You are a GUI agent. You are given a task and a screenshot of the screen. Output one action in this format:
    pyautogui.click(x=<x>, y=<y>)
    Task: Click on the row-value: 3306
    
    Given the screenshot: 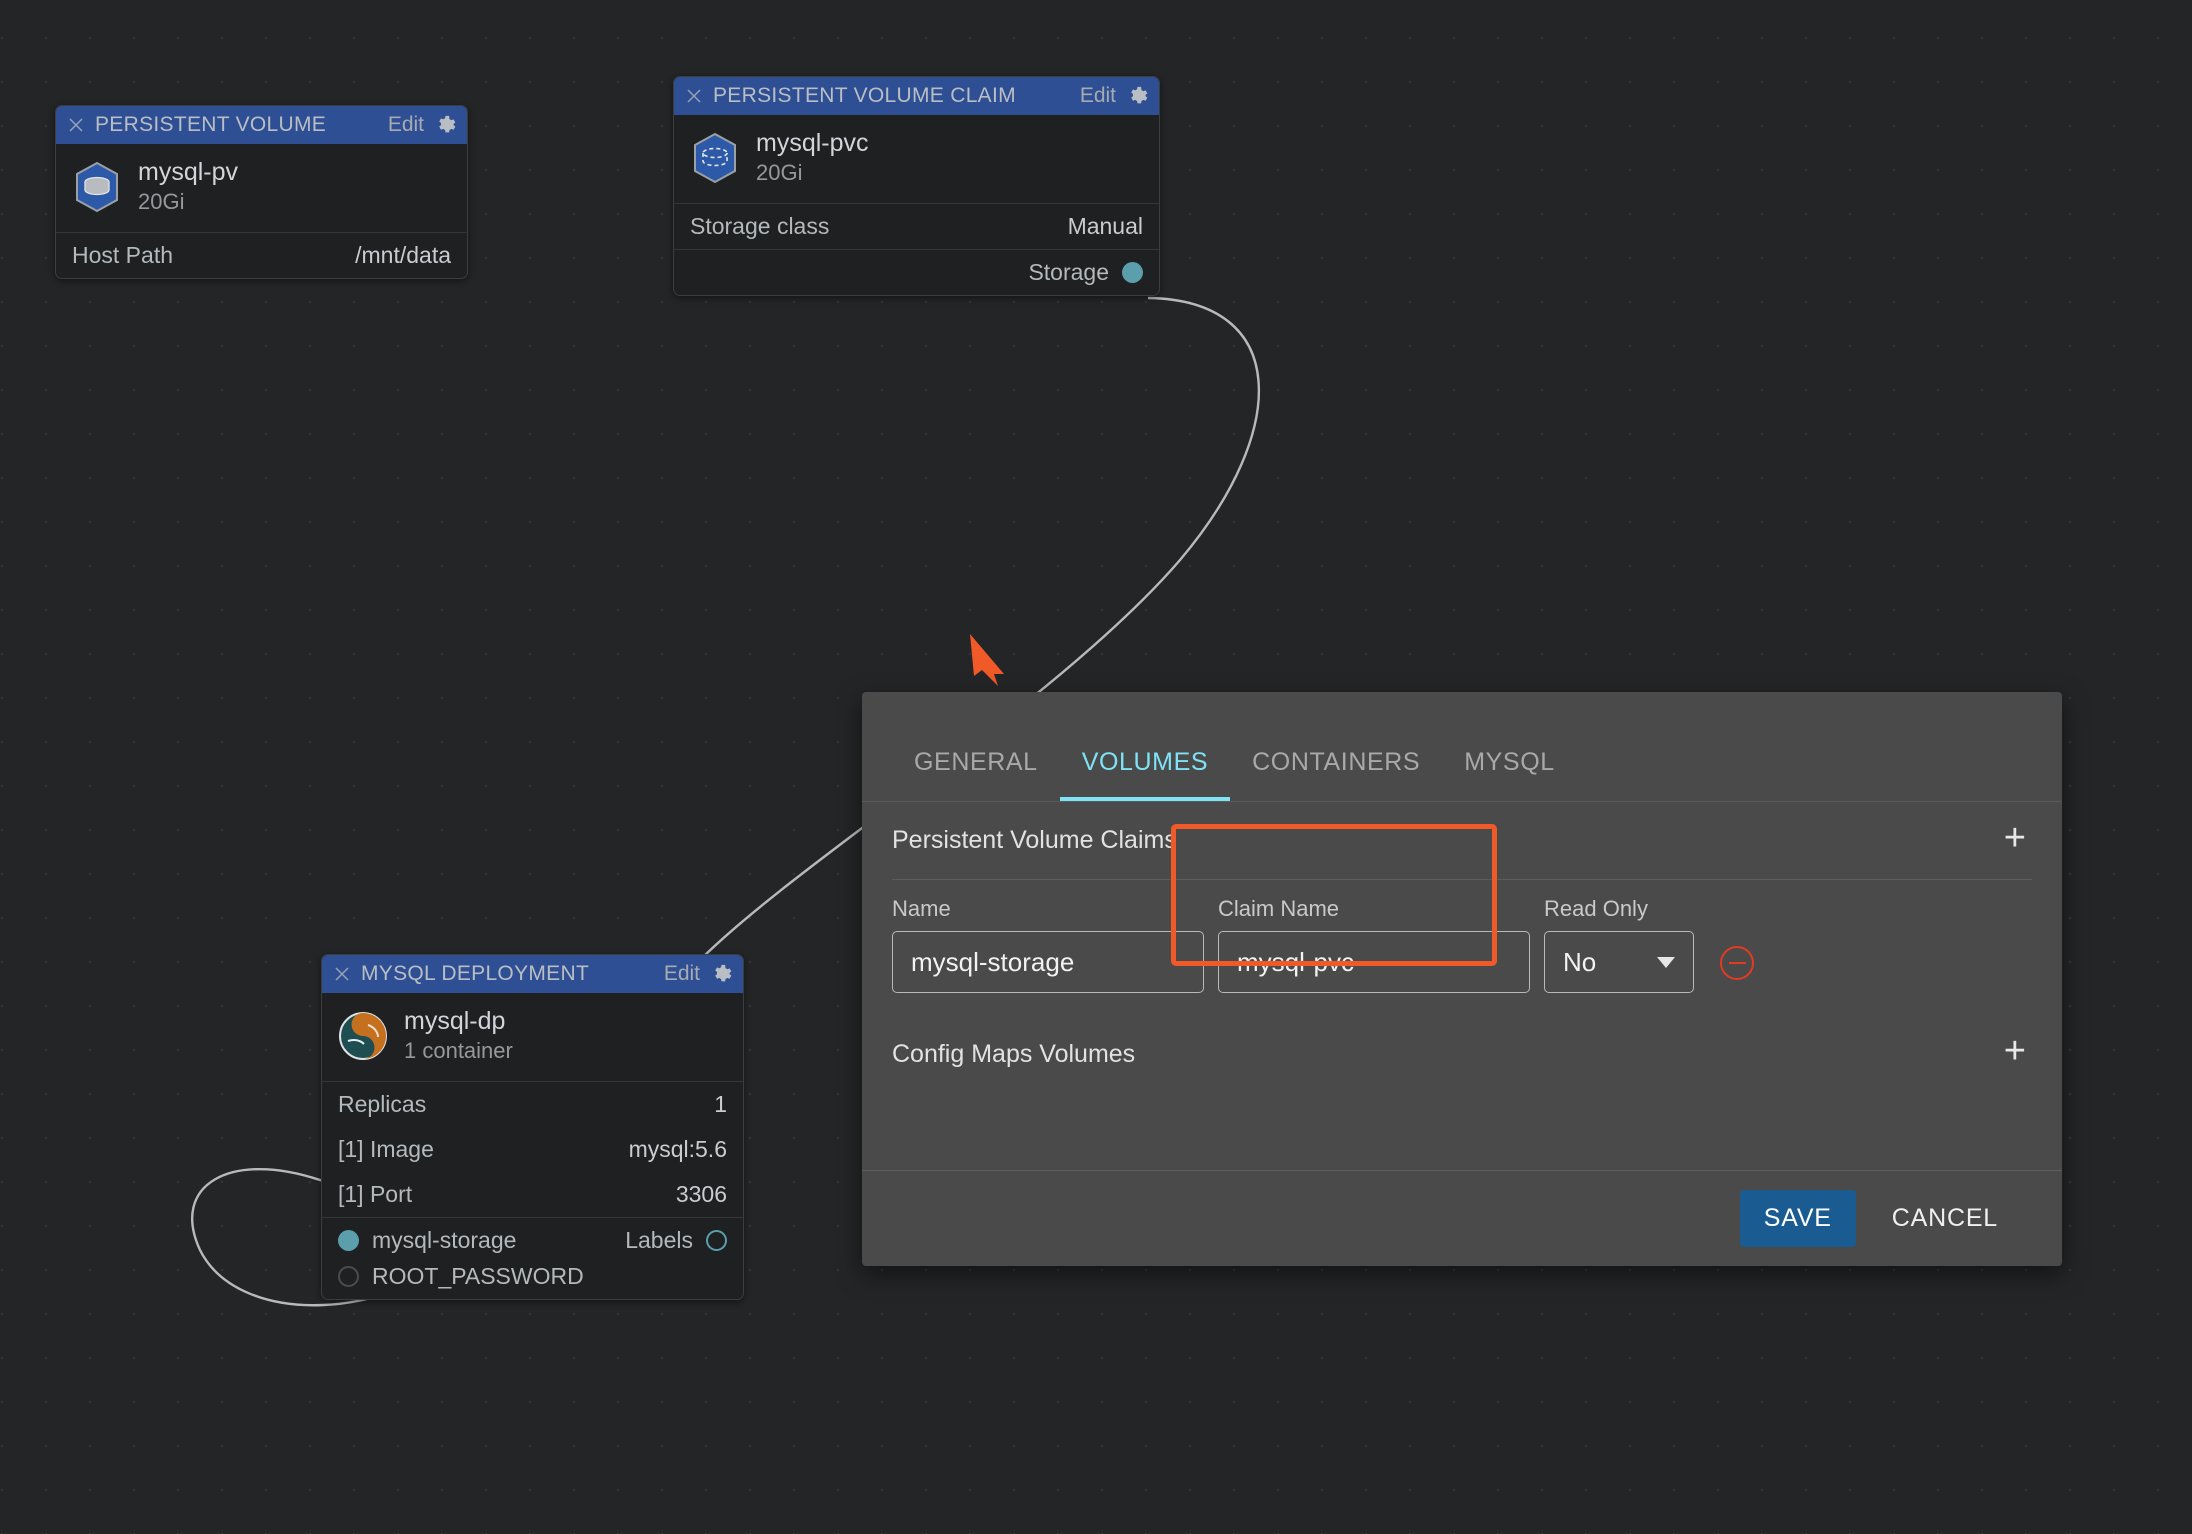 What is the action you would take?
    pyautogui.click(x=701, y=1194)
    